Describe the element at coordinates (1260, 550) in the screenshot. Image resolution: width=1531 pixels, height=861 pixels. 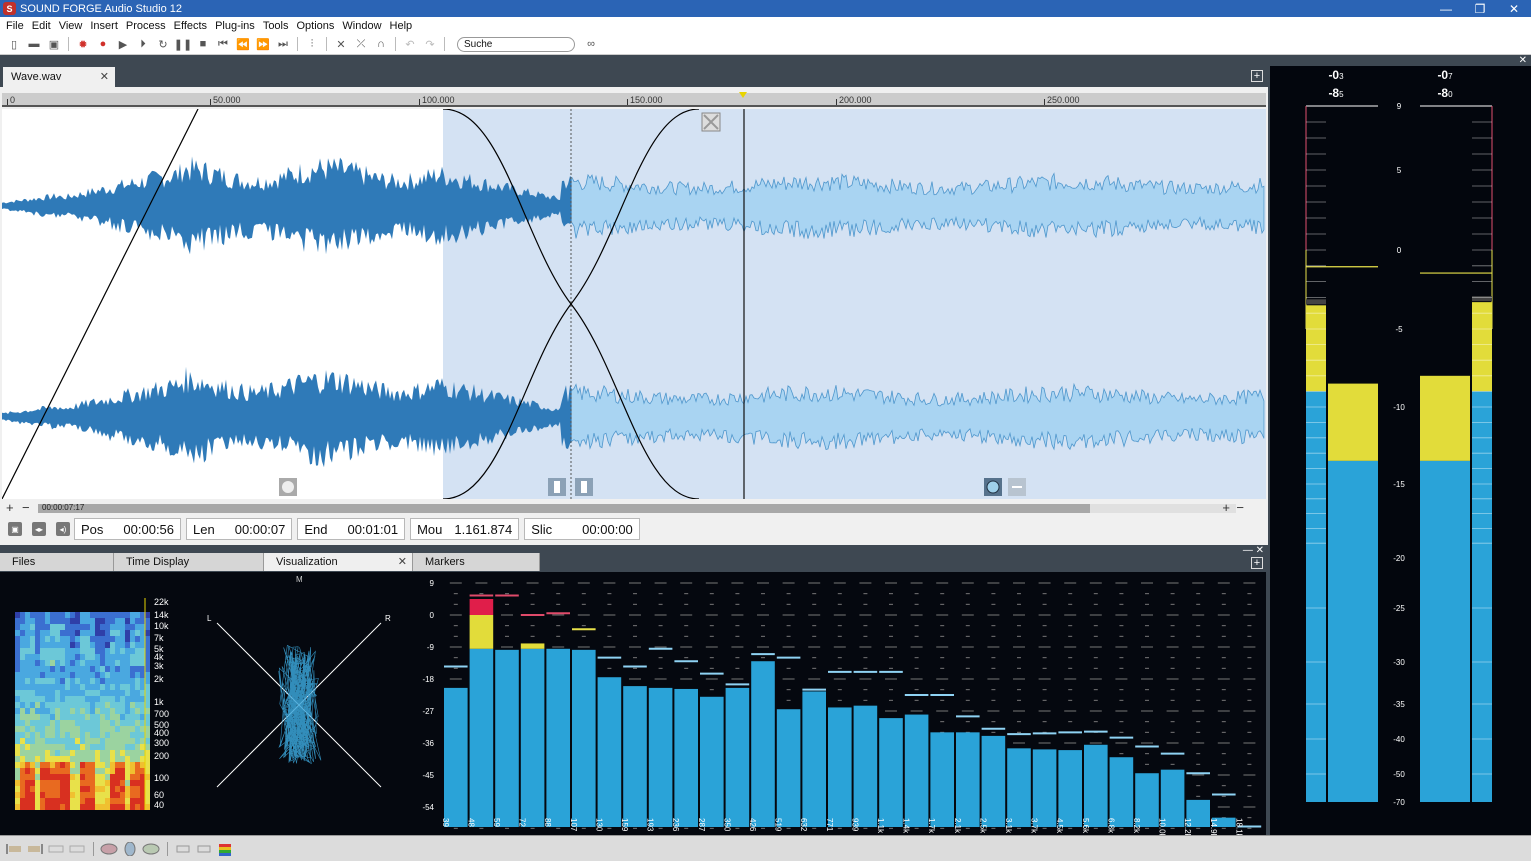
I see `dock-close-icon: ✕` at that location.